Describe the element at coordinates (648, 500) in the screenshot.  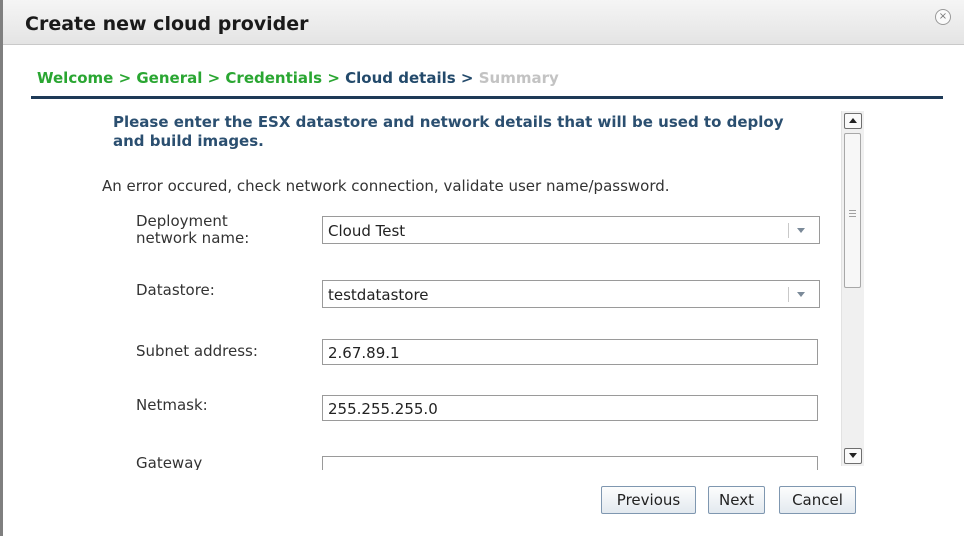
I see `previous-button: Previous` at that location.